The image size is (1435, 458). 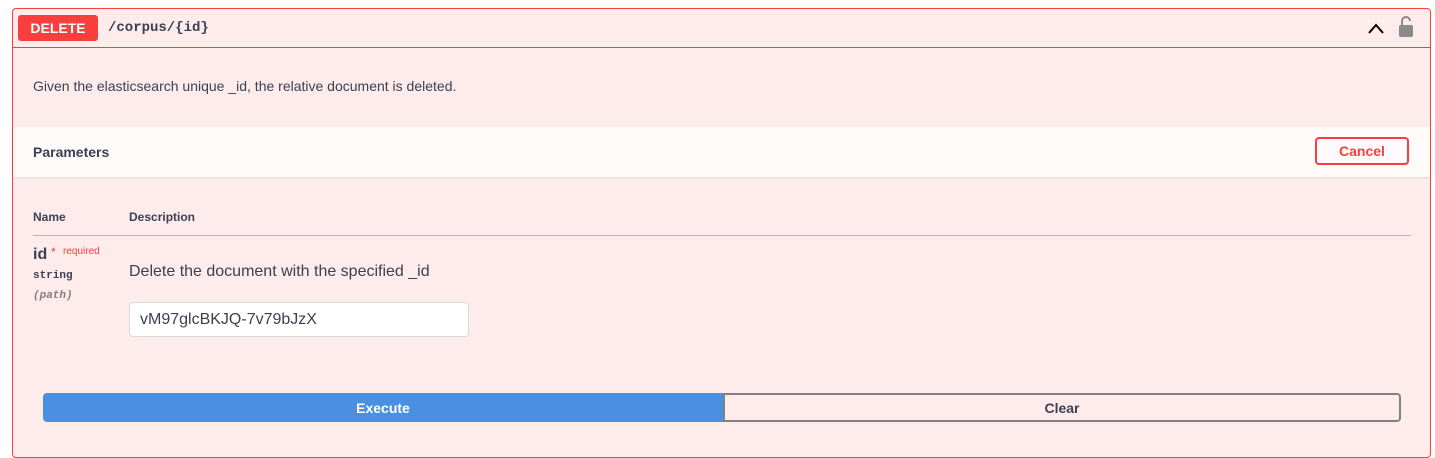 What do you see at coordinates (162, 217) in the screenshot?
I see `column-header-description: Description` at bounding box center [162, 217].